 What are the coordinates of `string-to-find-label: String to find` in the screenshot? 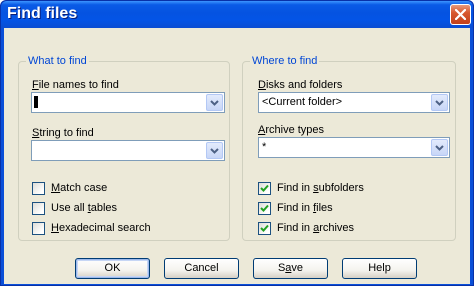 It's located at (63, 133).